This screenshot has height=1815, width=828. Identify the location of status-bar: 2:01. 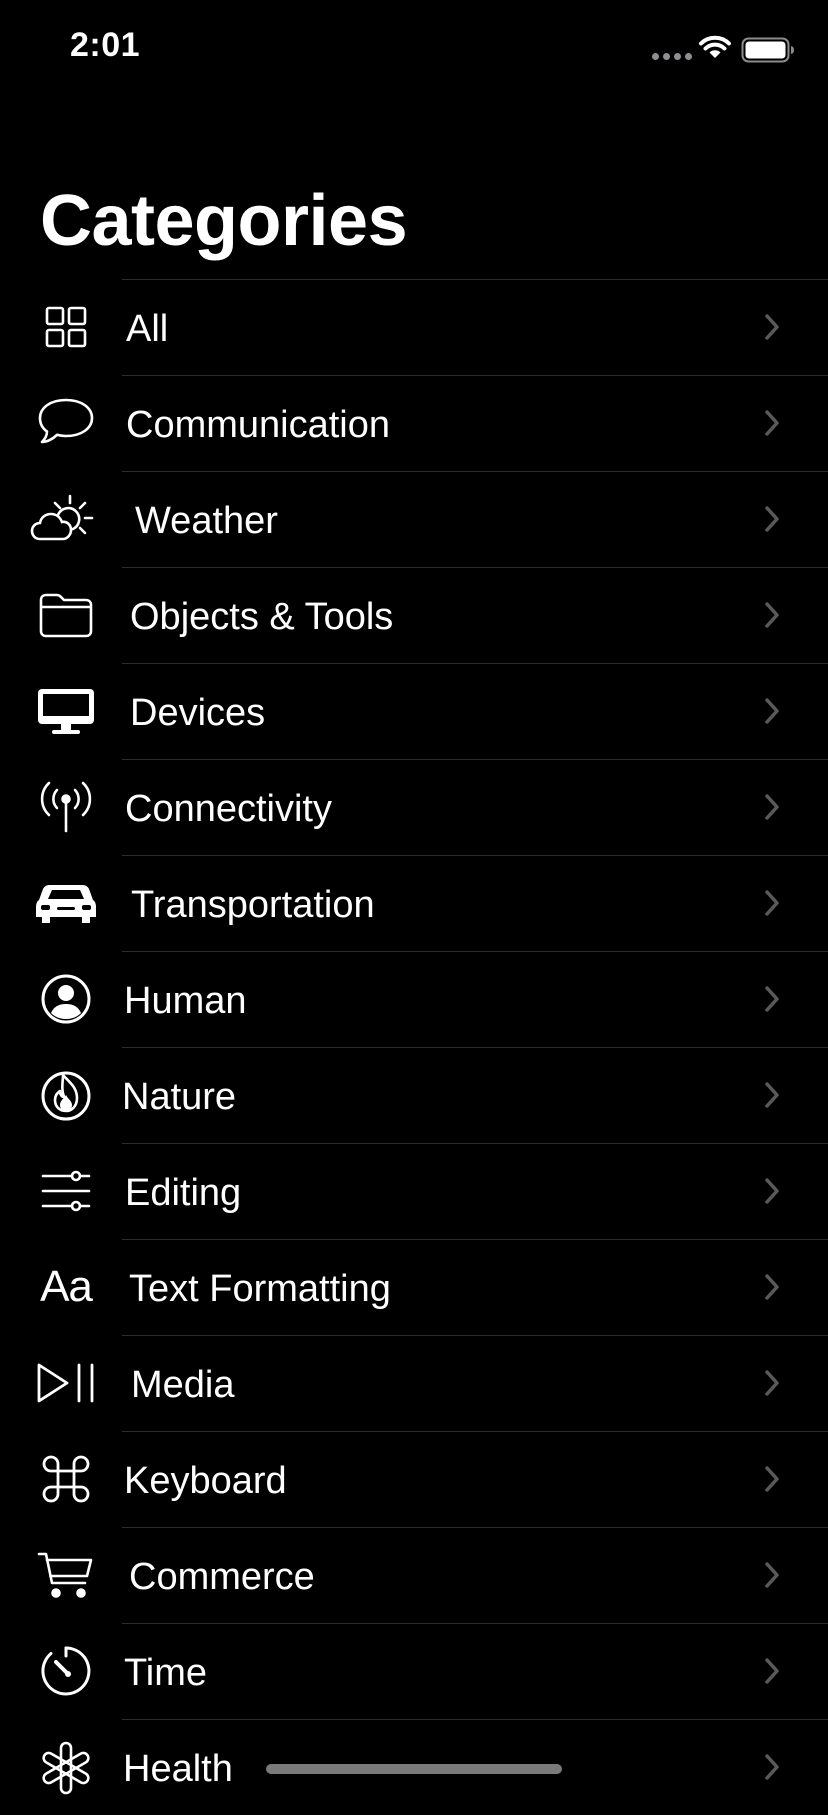
(414, 50).